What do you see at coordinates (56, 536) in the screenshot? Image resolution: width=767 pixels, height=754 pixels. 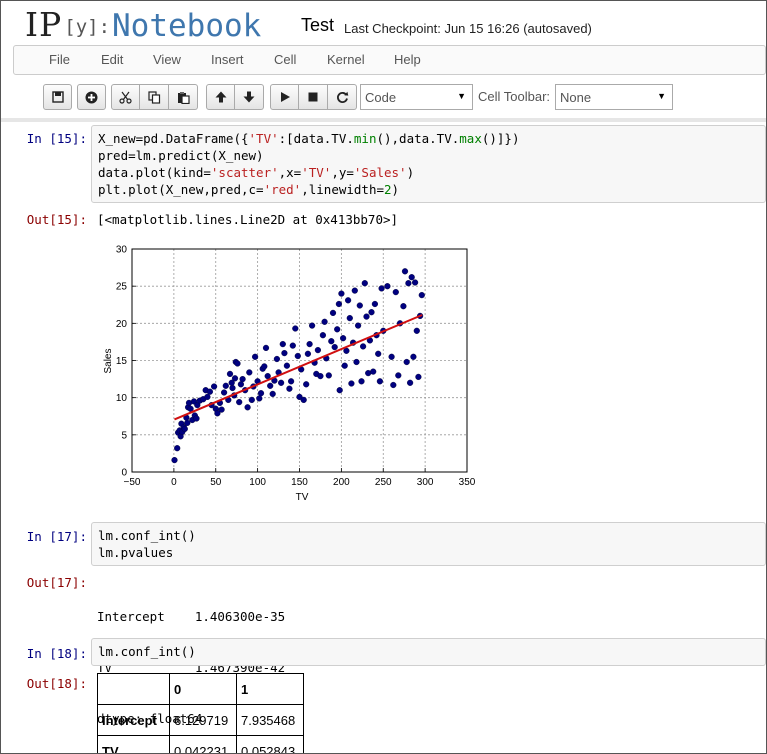 I see `cell-17-in-prompt: In [17]:` at bounding box center [56, 536].